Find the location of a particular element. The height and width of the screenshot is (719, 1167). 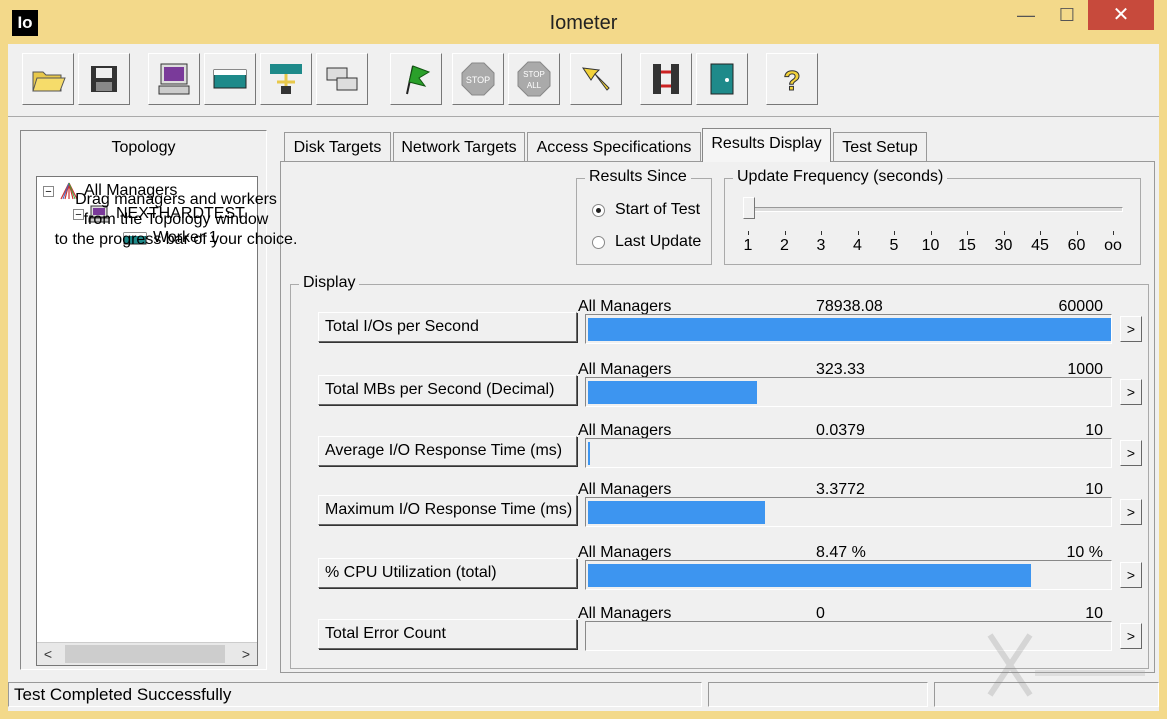

open-config-button is located at coordinates (48, 79).